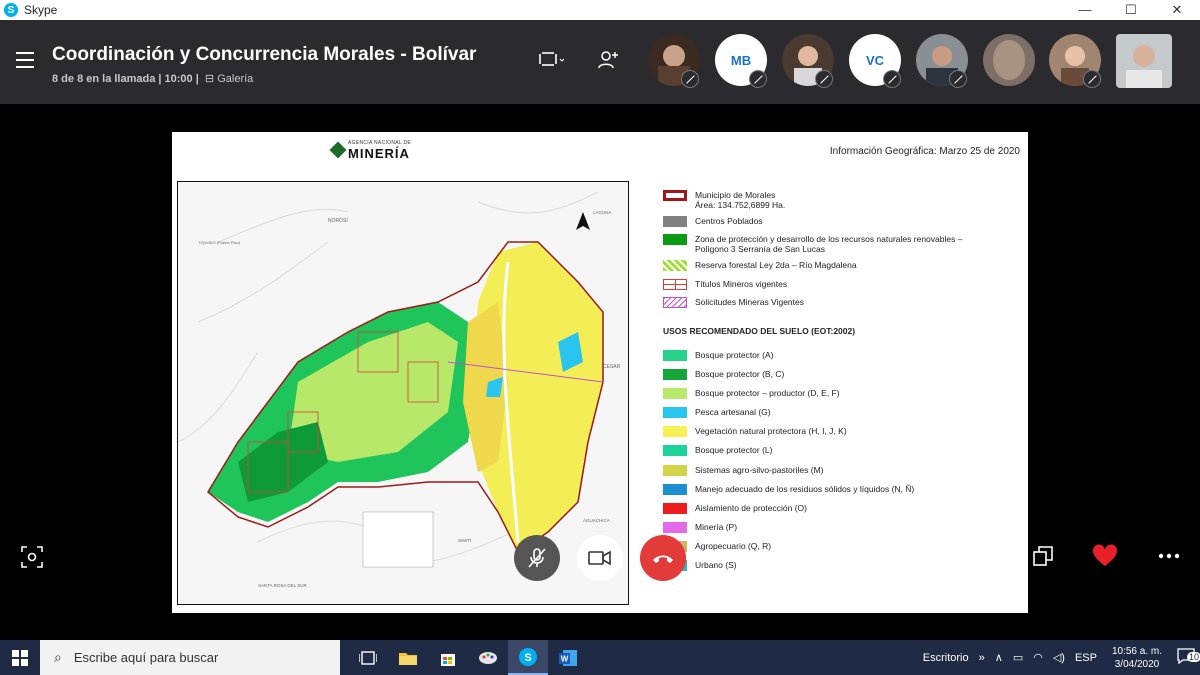 The image size is (1200, 675). Describe the element at coordinates (1177, 10) in the screenshot. I see `close-window-button: ✕` at that location.